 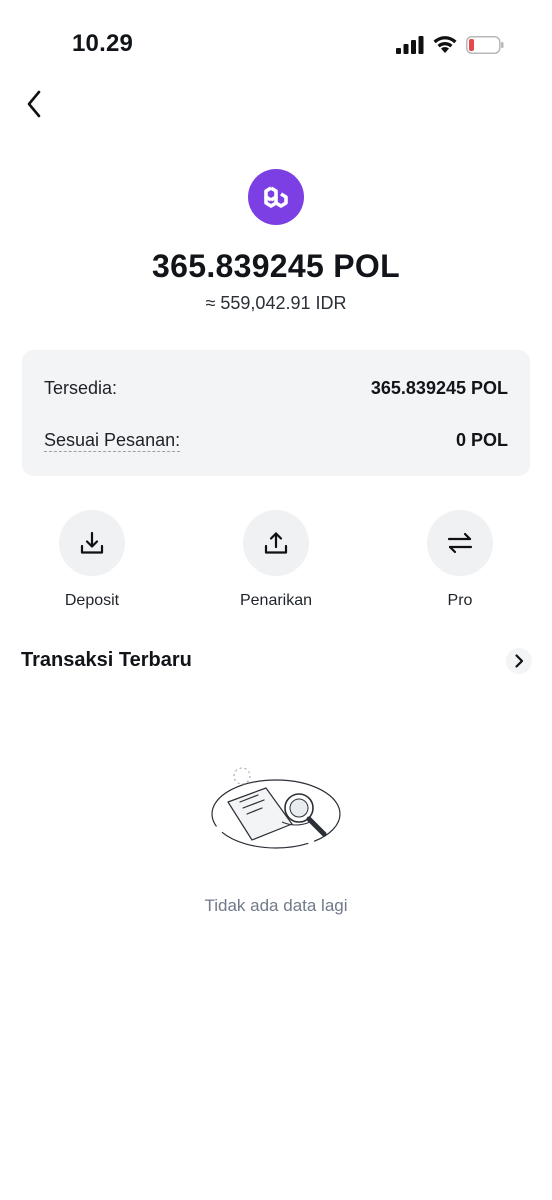 I want to click on recent-transactions-title: Transaksi Terbaru, so click(x=106, y=660).